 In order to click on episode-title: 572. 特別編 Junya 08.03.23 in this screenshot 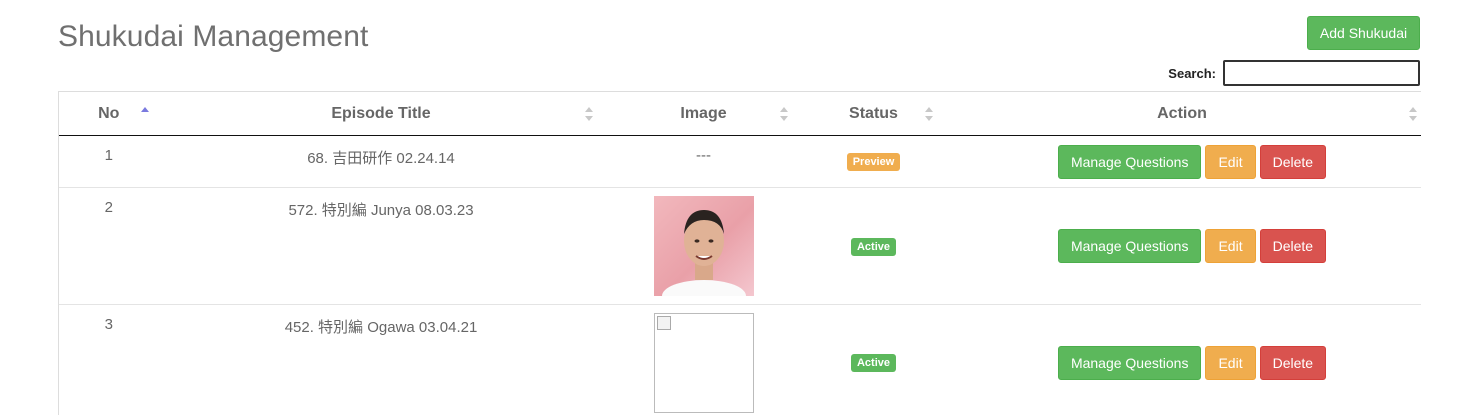, I will do `click(381, 210)`.